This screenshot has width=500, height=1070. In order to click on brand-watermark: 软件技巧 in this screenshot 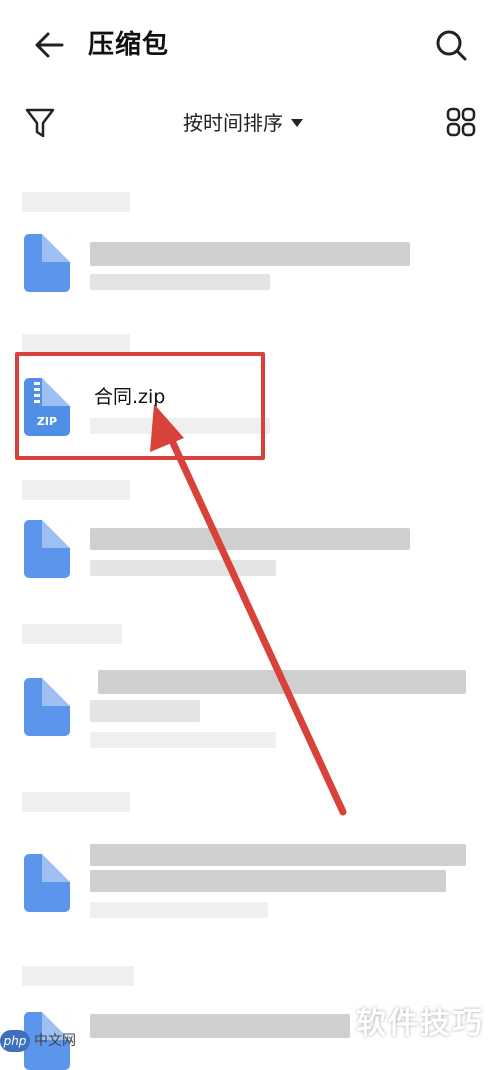, I will do `click(420, 1023)`.